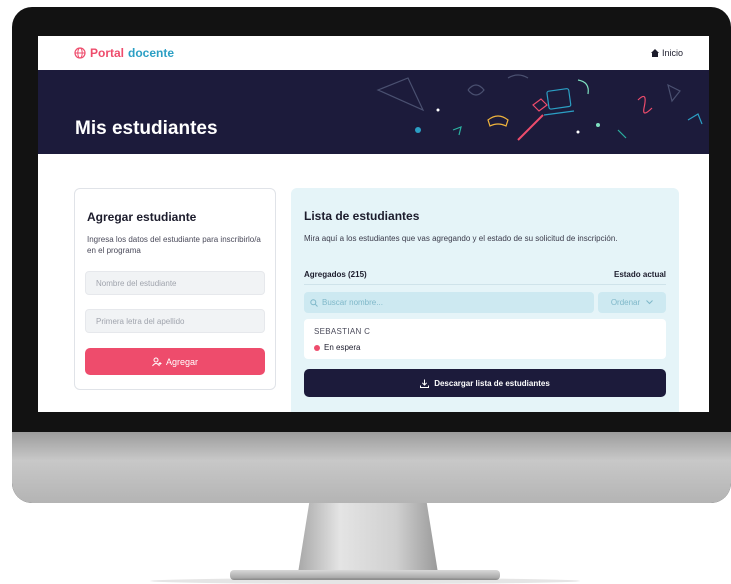 This screenshot has height=584, width=731. I want to click on chevron-down-icon, so click(650, 302).